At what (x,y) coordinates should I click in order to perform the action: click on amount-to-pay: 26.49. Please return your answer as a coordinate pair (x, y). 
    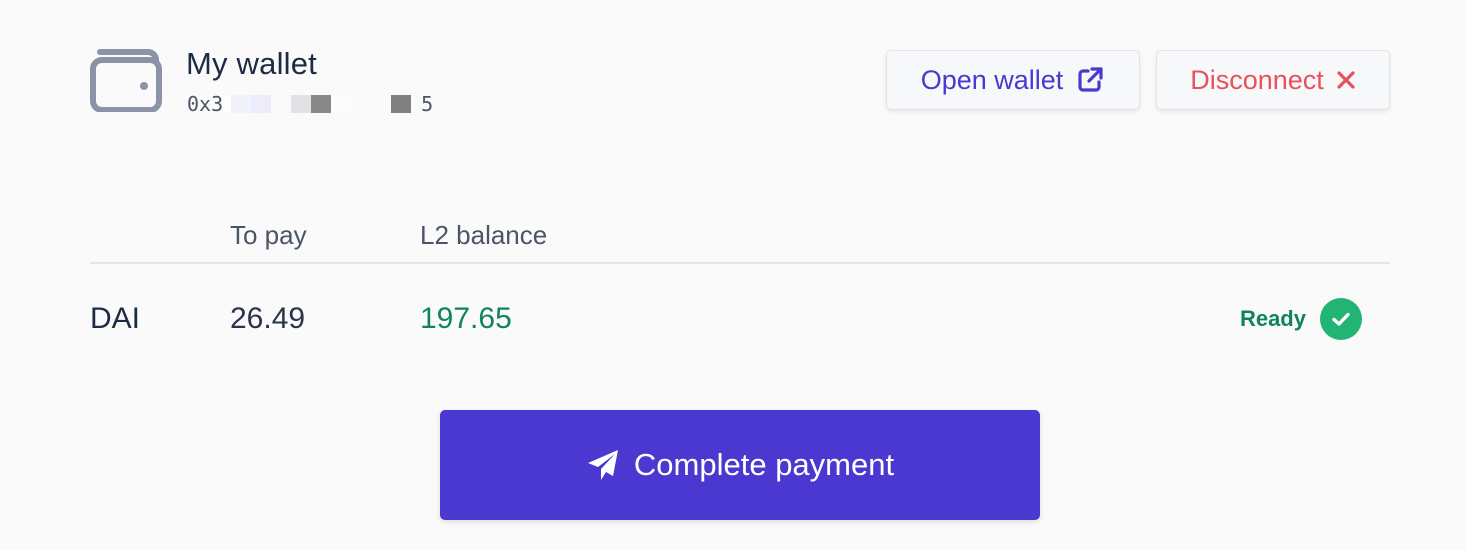
    Looking at the image, I should click on (268, 318).